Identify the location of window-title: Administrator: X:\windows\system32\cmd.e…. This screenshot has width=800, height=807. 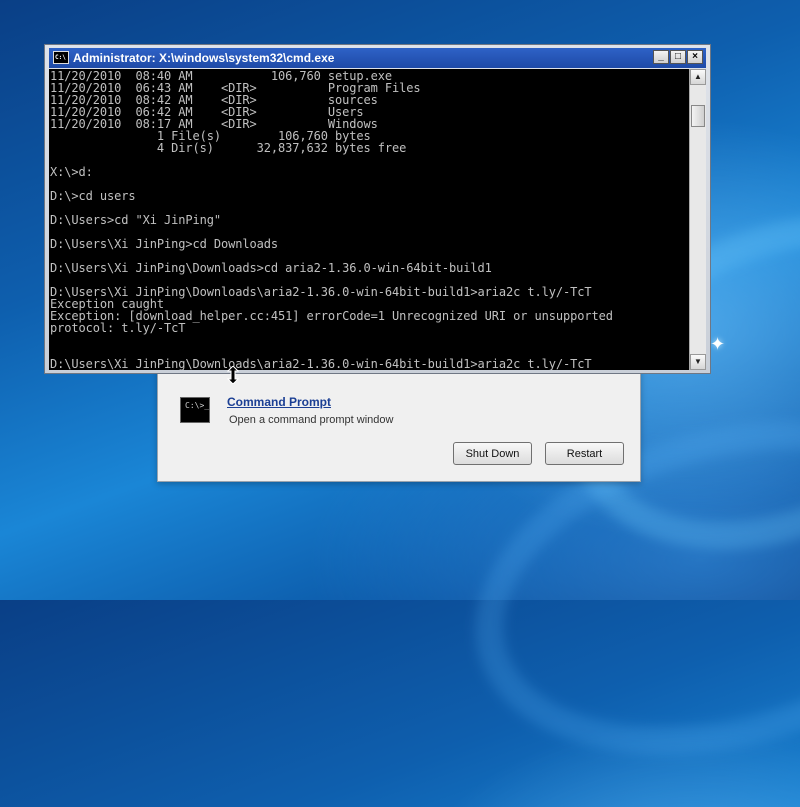
(204, 58).